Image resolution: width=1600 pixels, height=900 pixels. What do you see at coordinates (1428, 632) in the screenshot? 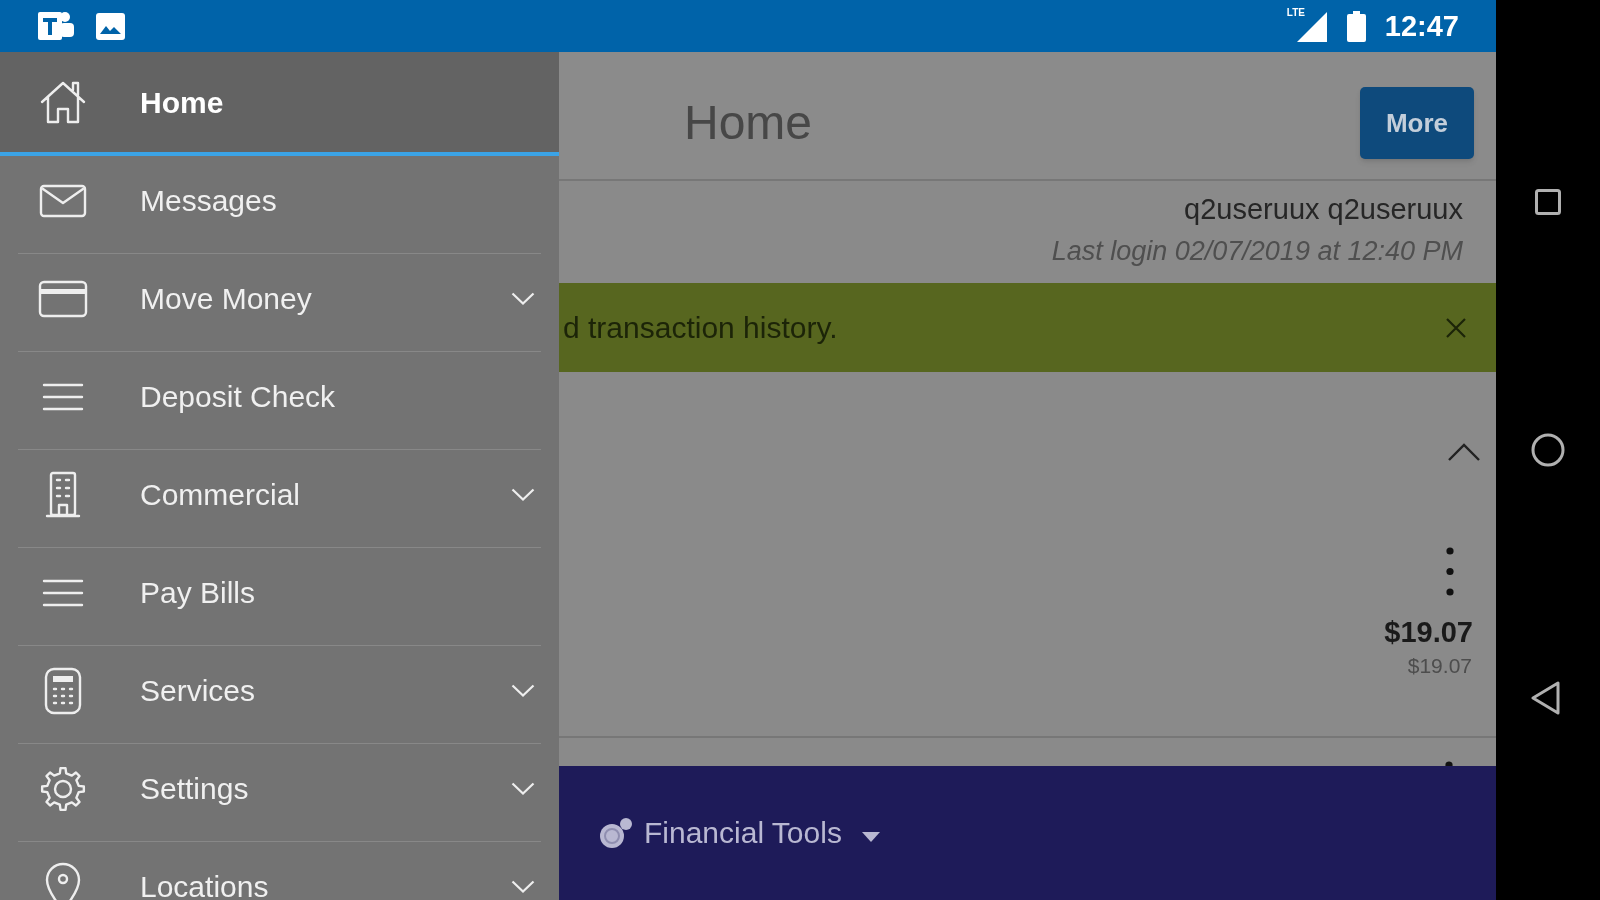
I see `balance-amount: $19.07` at bounding box center [1428, 632].